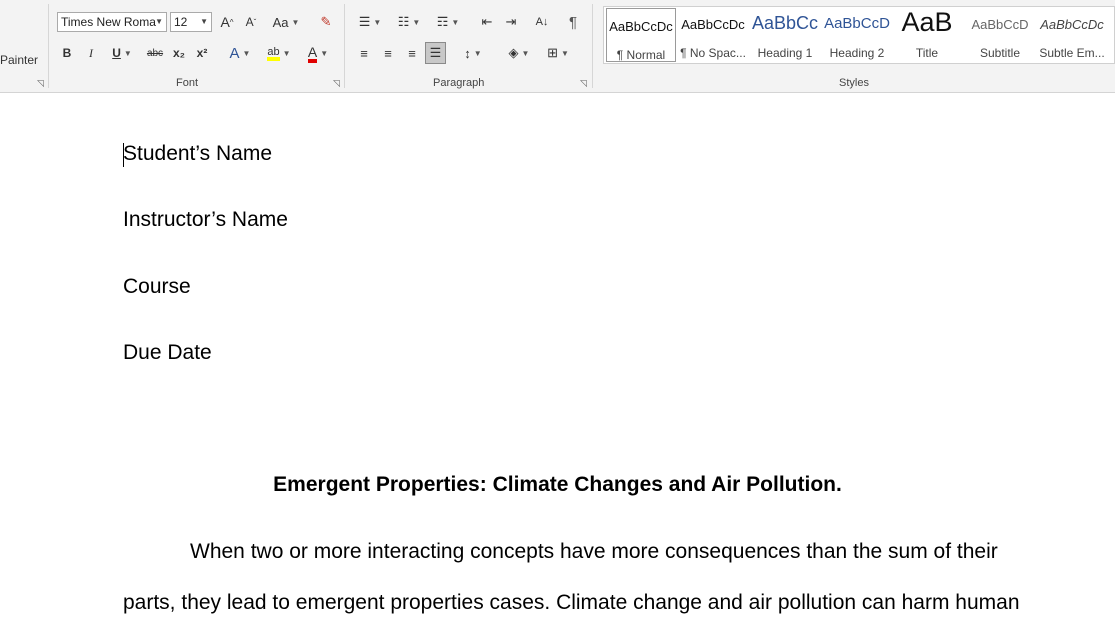 This screenshot has width=1115, height=630. What do you see at coordinates (641, 35) in the screenshot?
I see `style-normal: AaBbCcDc ¶ Normal` at bounding box center [641, 35].